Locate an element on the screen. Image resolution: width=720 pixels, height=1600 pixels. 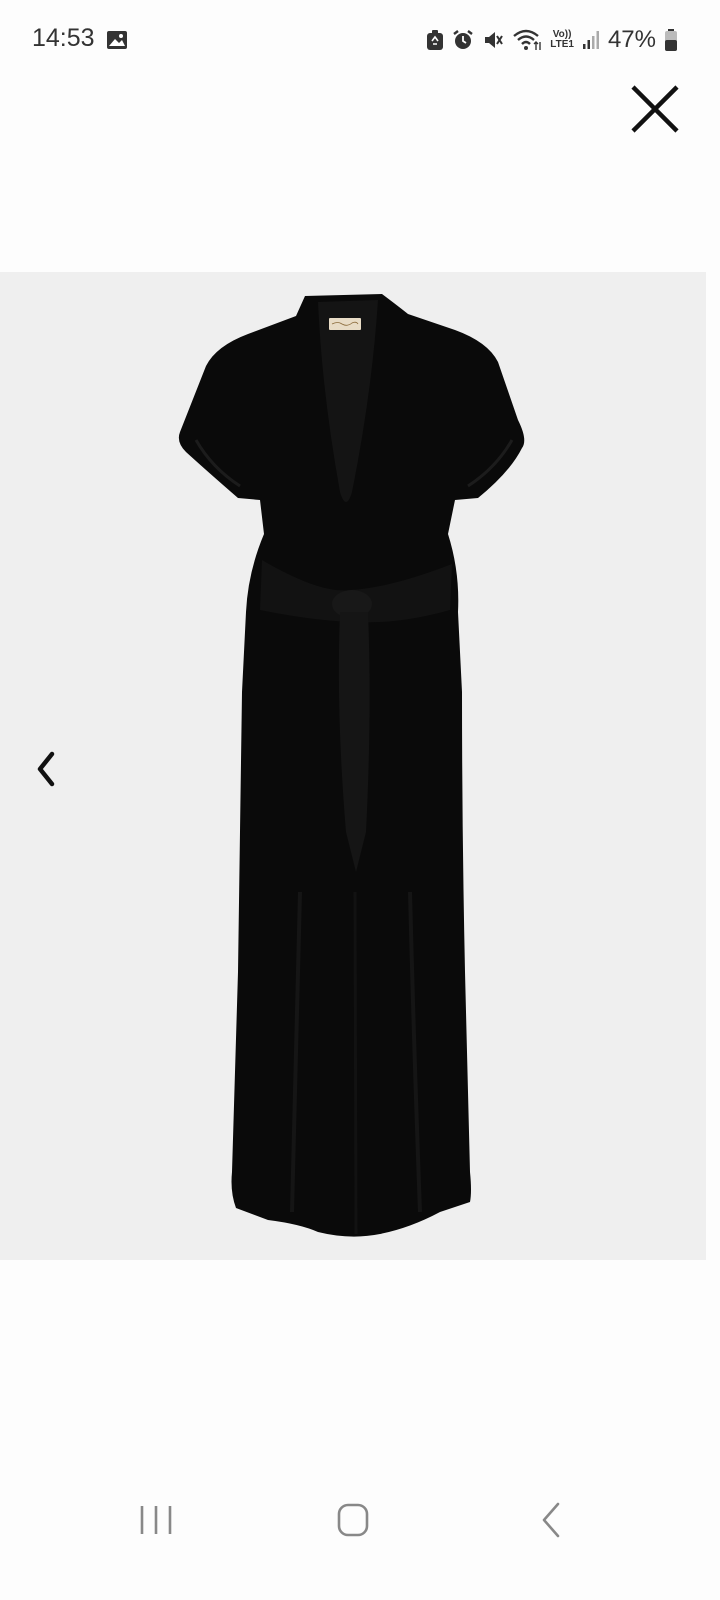
home-button is located at coordinates (353, 1520).